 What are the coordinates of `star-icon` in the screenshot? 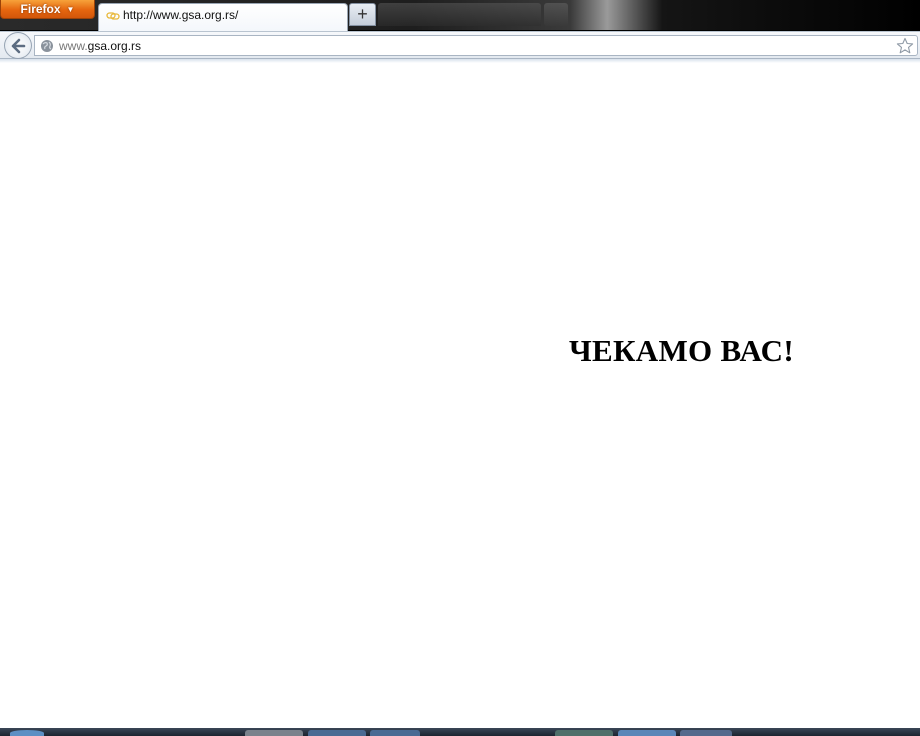 It's located at (905, 46).